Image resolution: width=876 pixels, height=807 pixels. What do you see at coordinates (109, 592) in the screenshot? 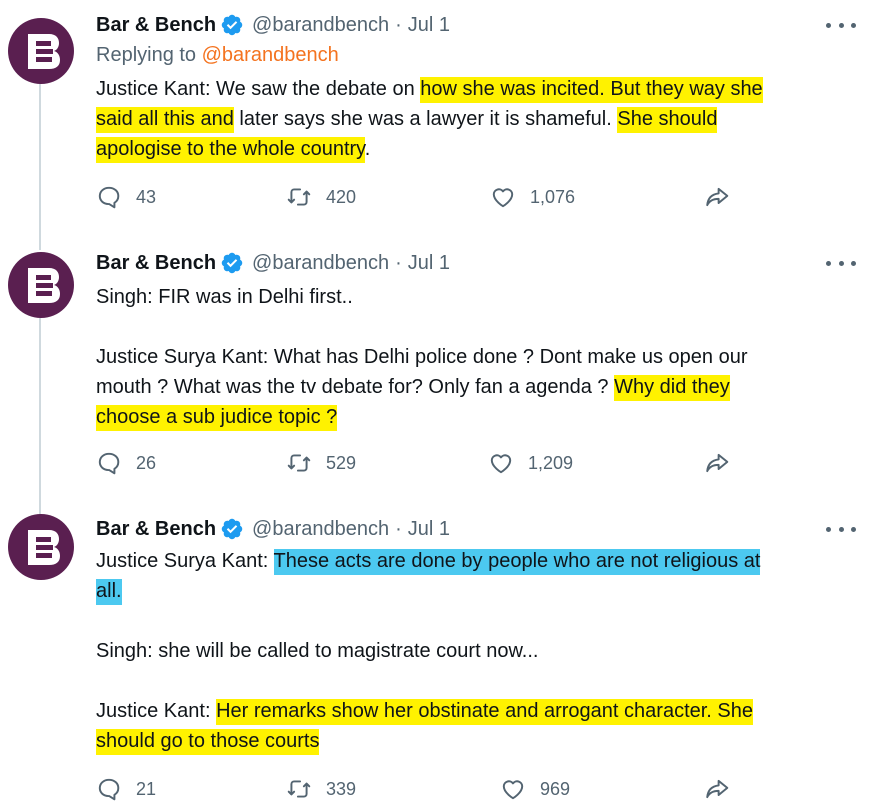
I see `highlighted-text: all.` at bounding box center [109, 592].